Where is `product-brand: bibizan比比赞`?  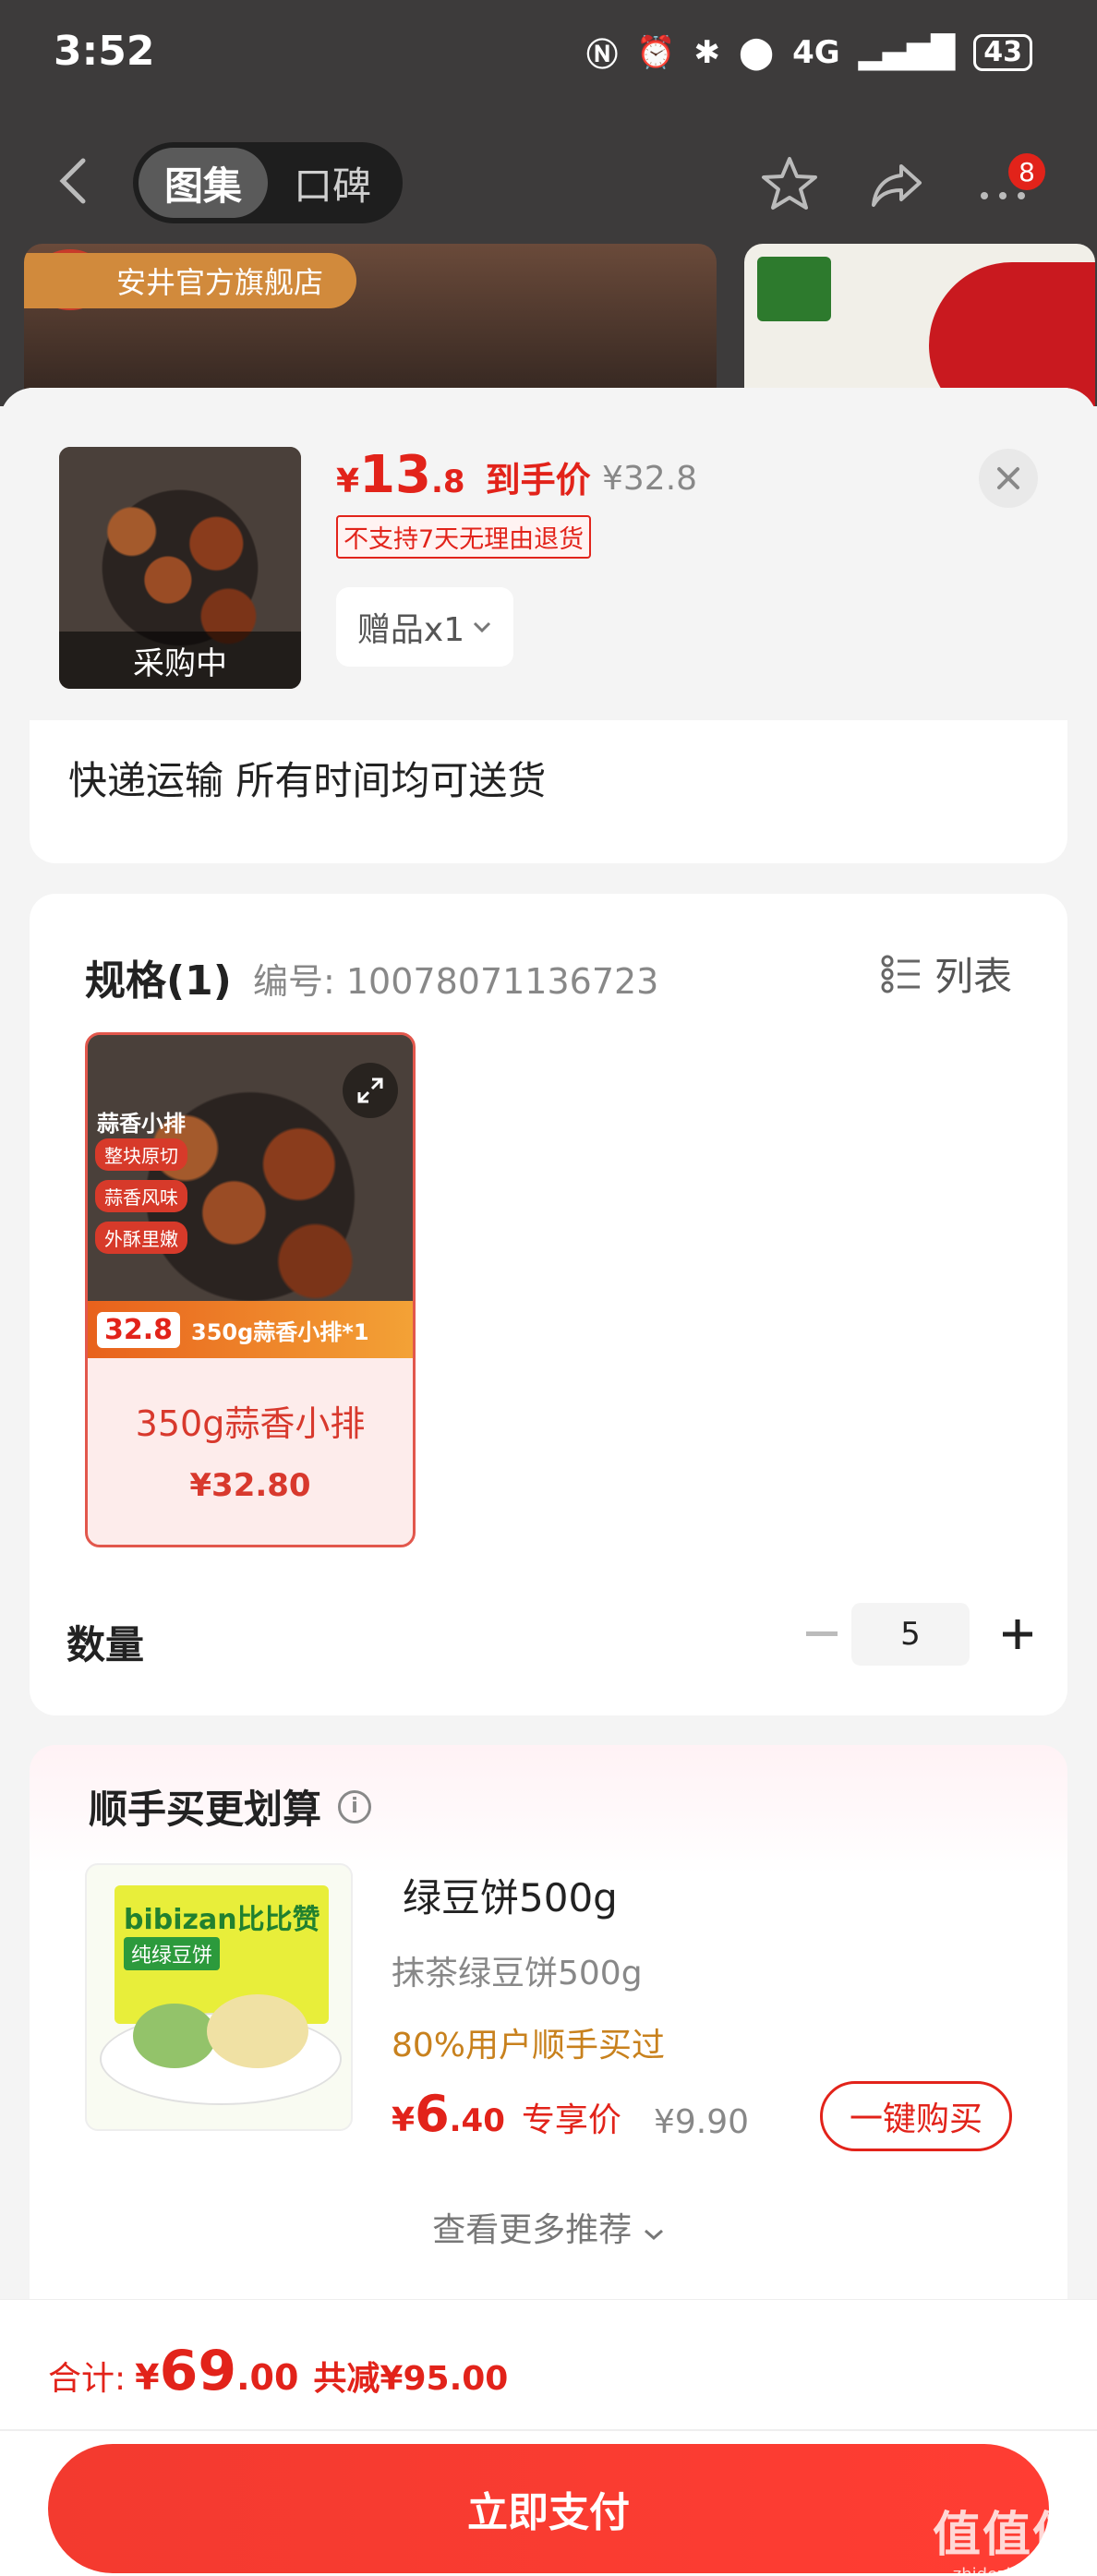 product-brand: bibizan比比赞 is located at coordinates (222, 1920).